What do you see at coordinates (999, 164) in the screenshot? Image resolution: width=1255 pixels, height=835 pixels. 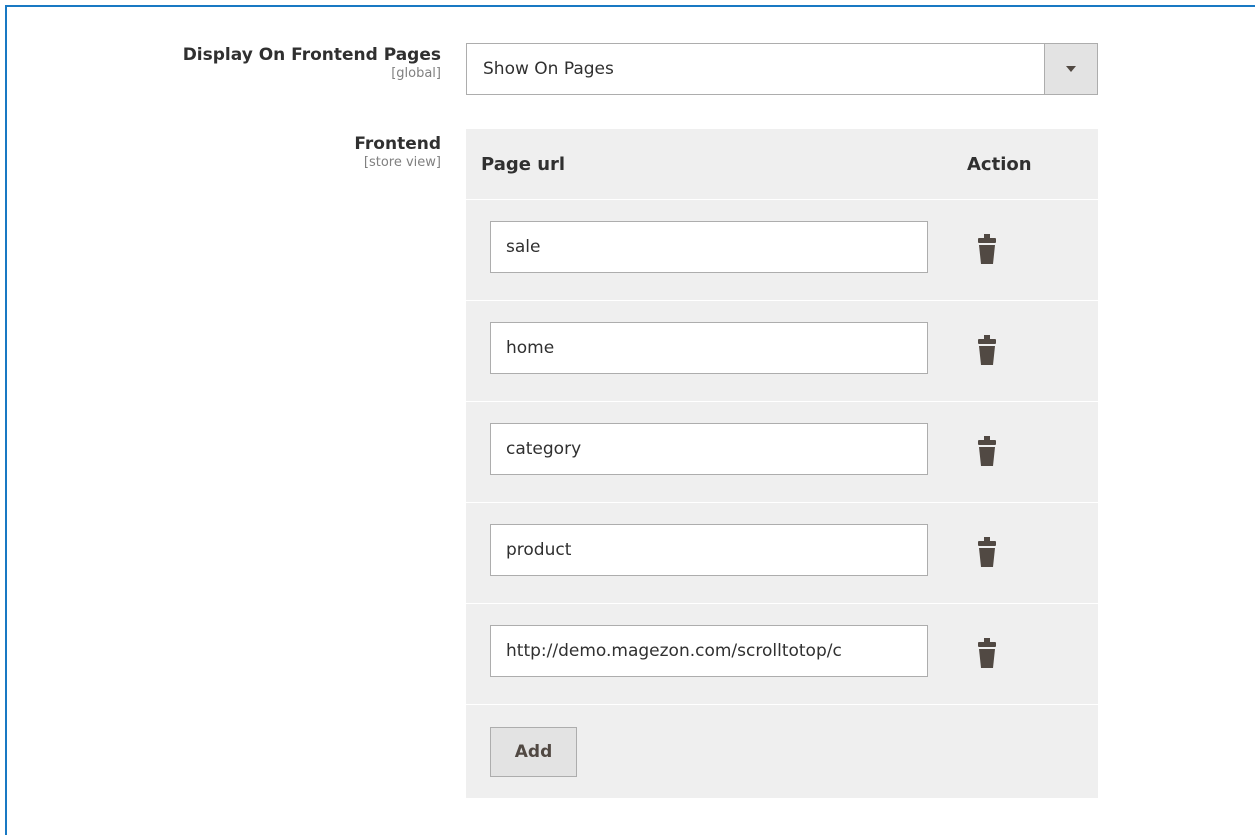 I see `column-header-action: Action` at bounding box center [999, 164].